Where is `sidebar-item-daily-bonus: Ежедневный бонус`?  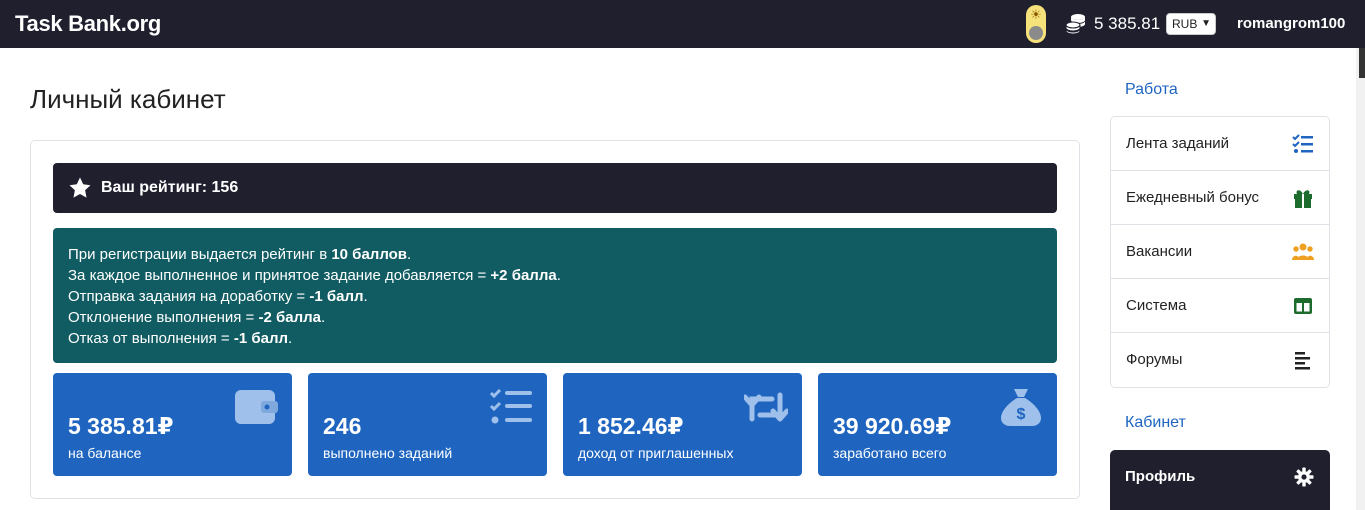
sidebar-item-daily-bonus: Ежедневный бонус is located at coordinates (1220, 198).